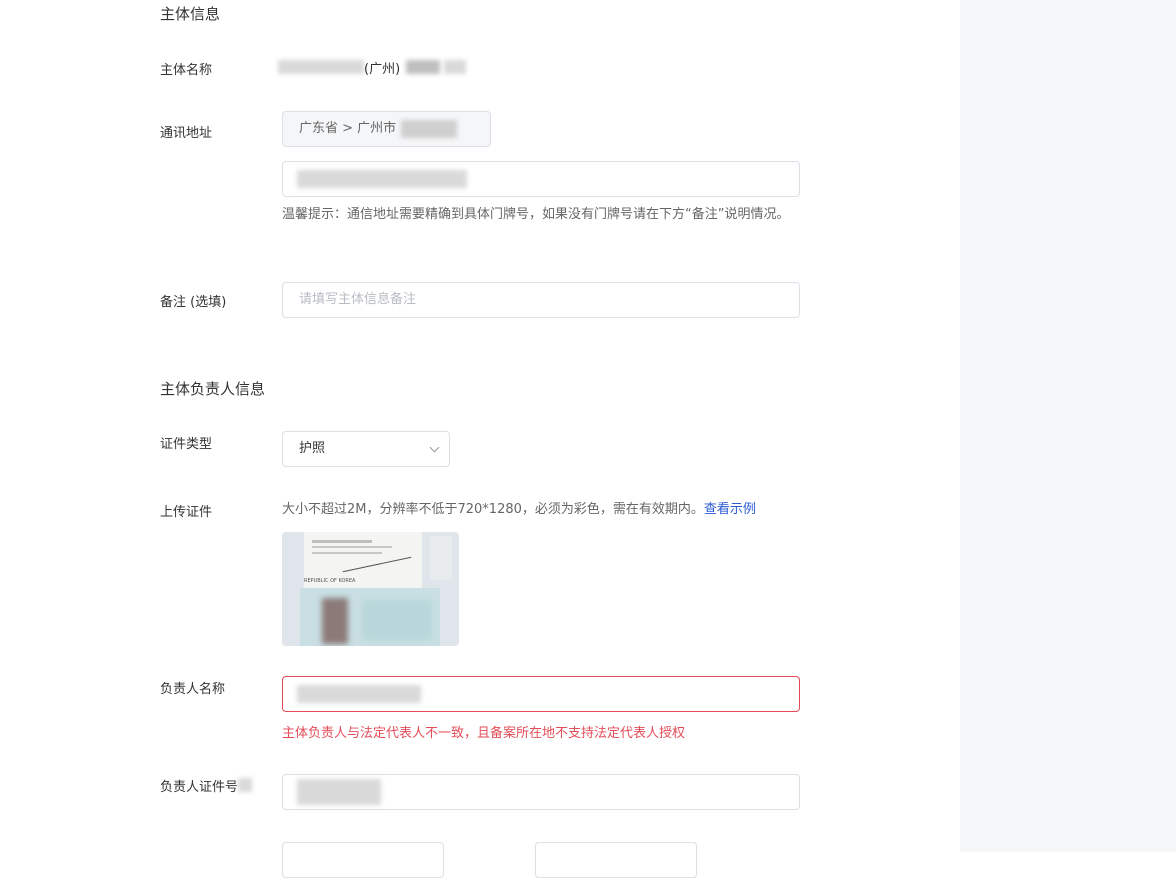  What do you see at coordinates (330, 581) in the screenshot?
I see `doc-image-caption: REPUBLIC OF KOREA` at bounding box center [330, 581].